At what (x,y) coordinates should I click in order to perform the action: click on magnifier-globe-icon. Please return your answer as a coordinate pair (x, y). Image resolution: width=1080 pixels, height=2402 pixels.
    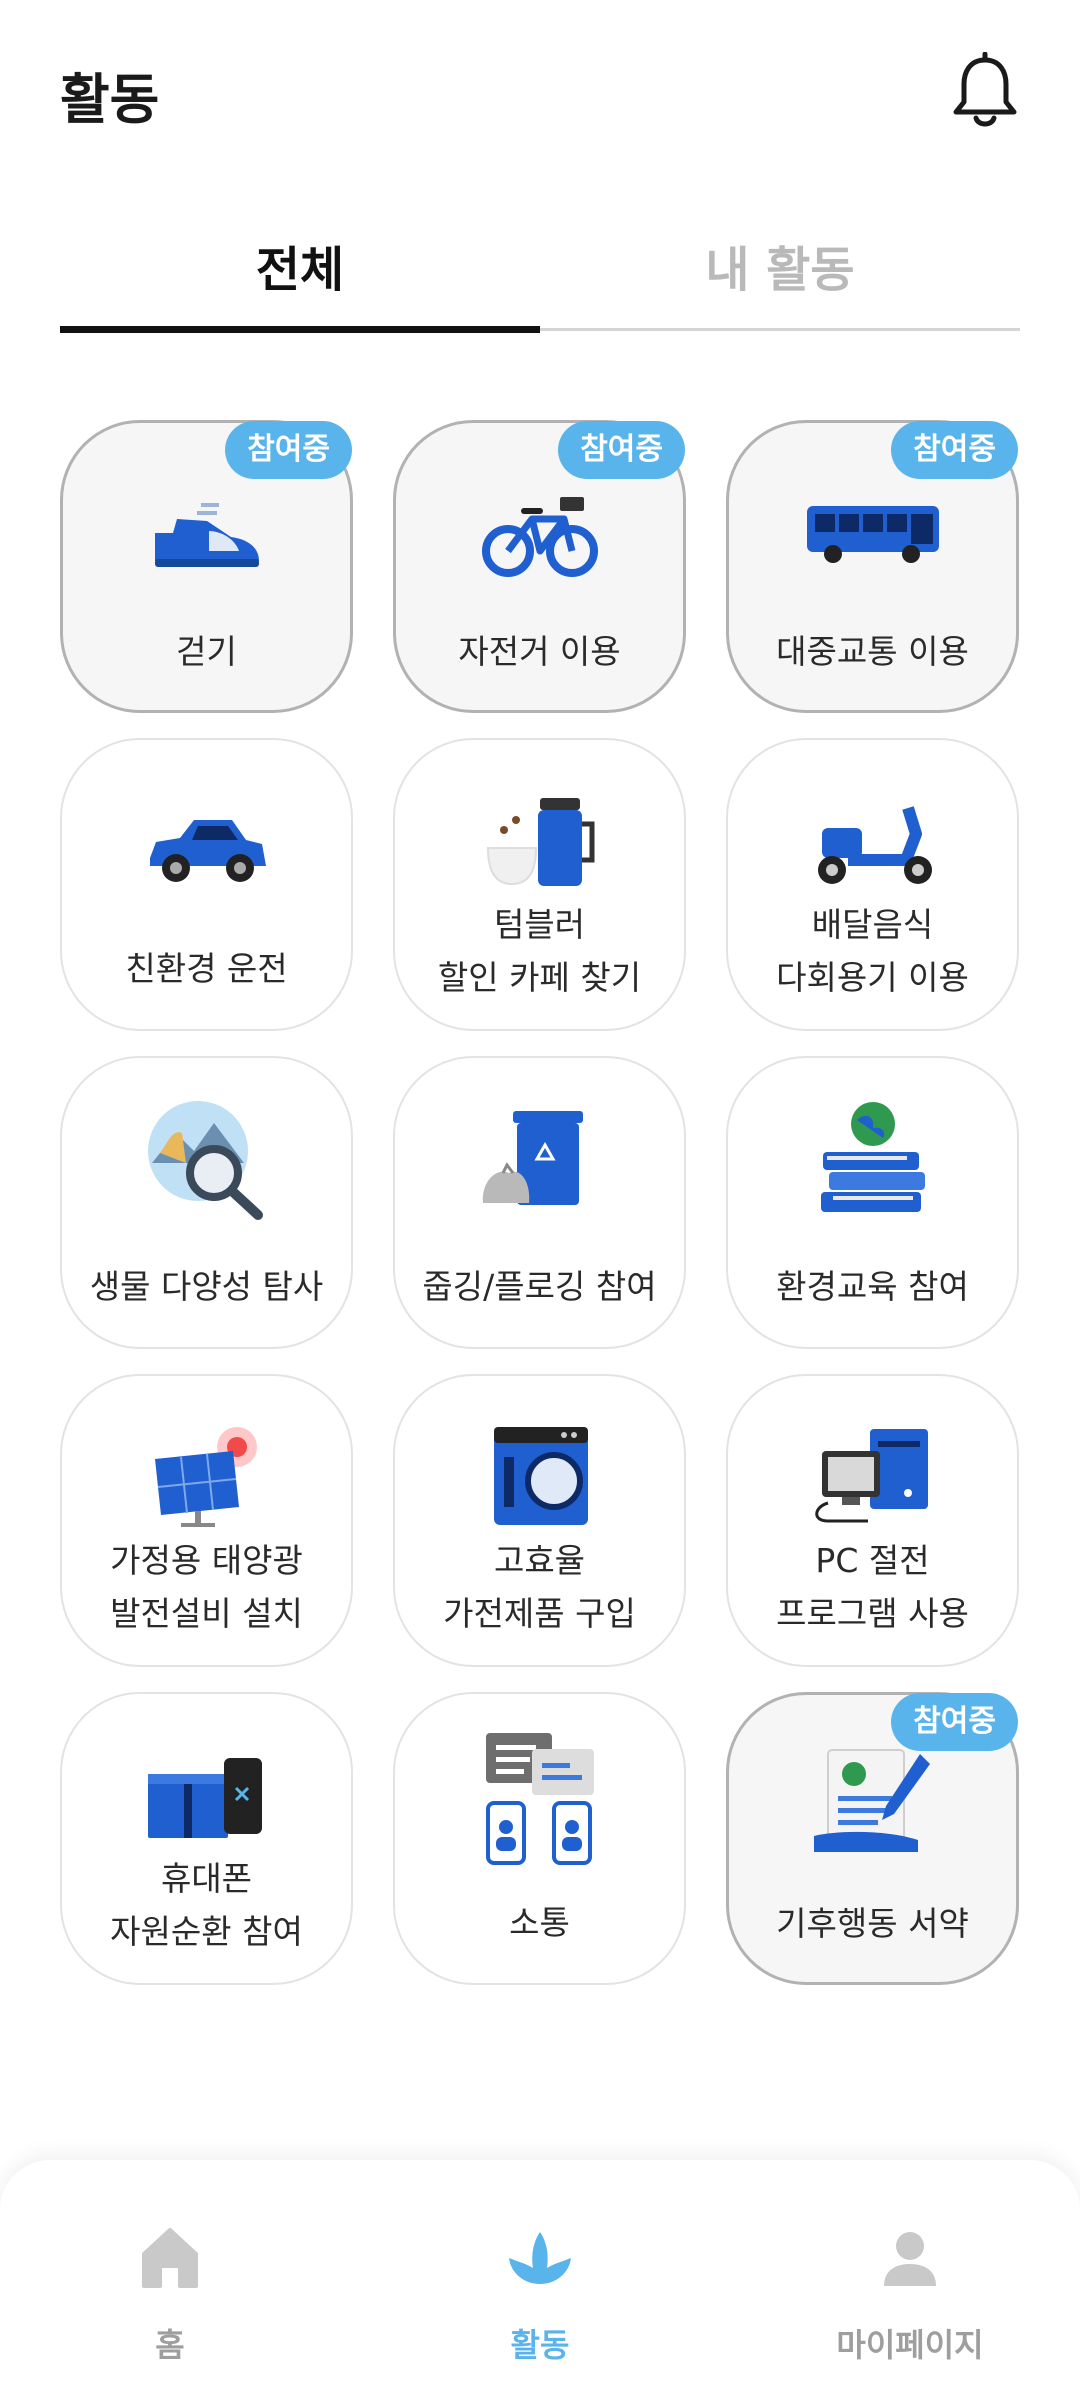
    Looking at the image, I should click on (205, 1160).